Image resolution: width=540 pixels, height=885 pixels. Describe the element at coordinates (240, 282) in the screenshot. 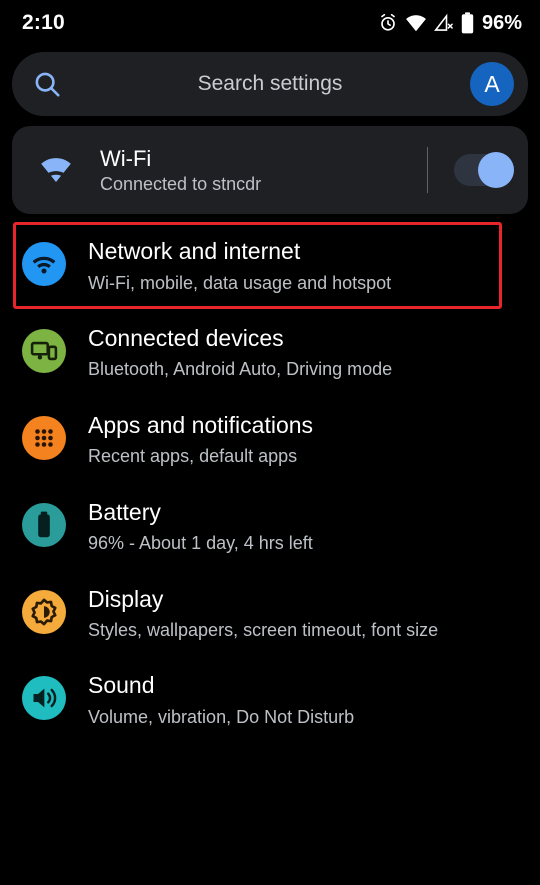

I see `settings-row-subtitle: Wi-Fi, mobile, data usage and hotspot` at that location.